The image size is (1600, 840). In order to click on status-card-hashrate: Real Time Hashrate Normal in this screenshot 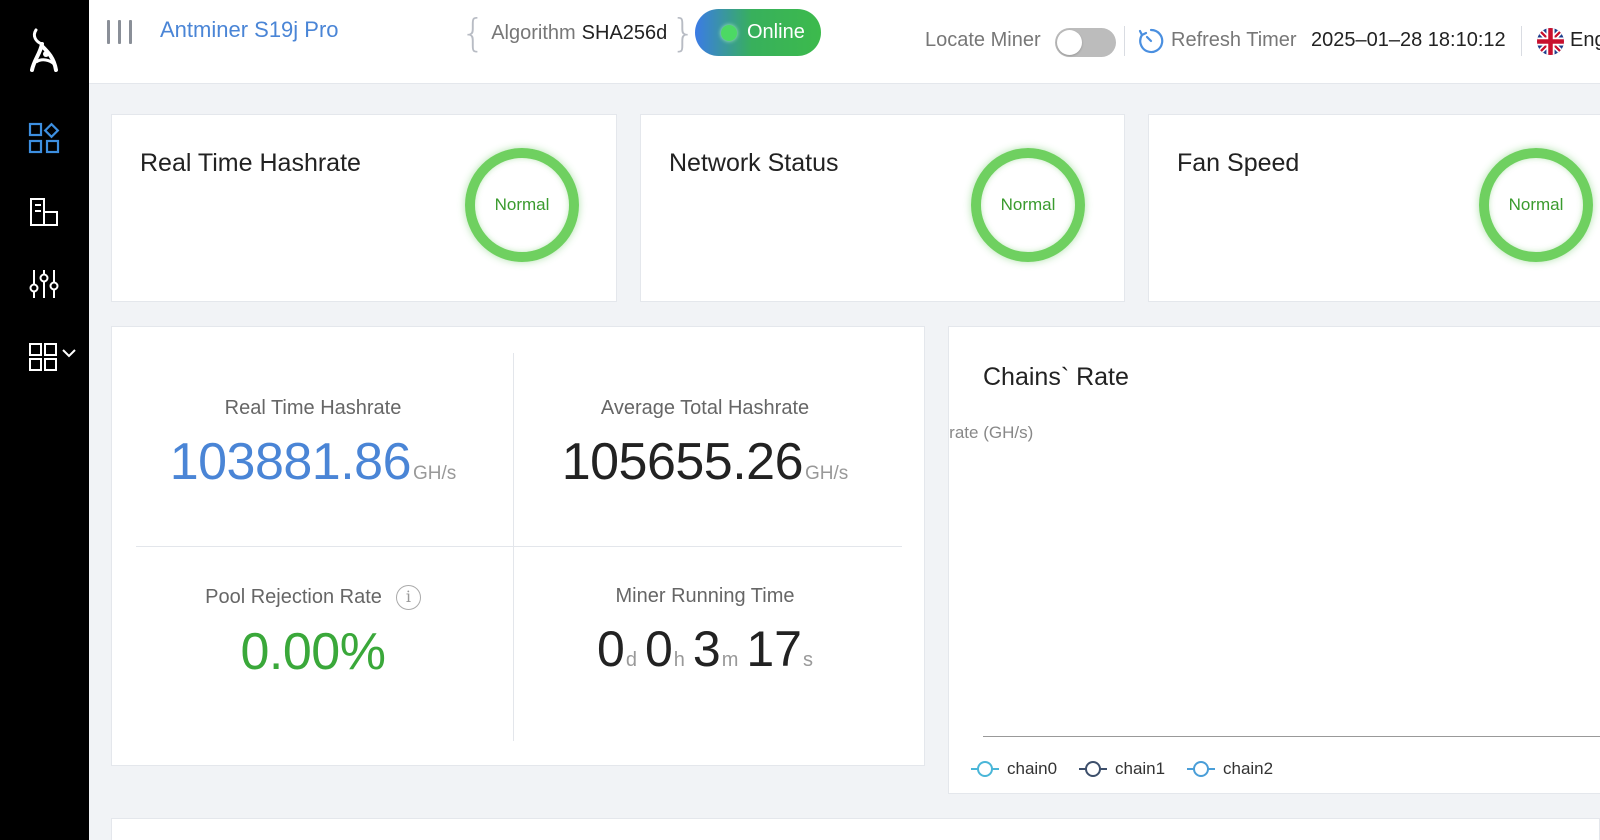, I will do `click(364, 208)`.